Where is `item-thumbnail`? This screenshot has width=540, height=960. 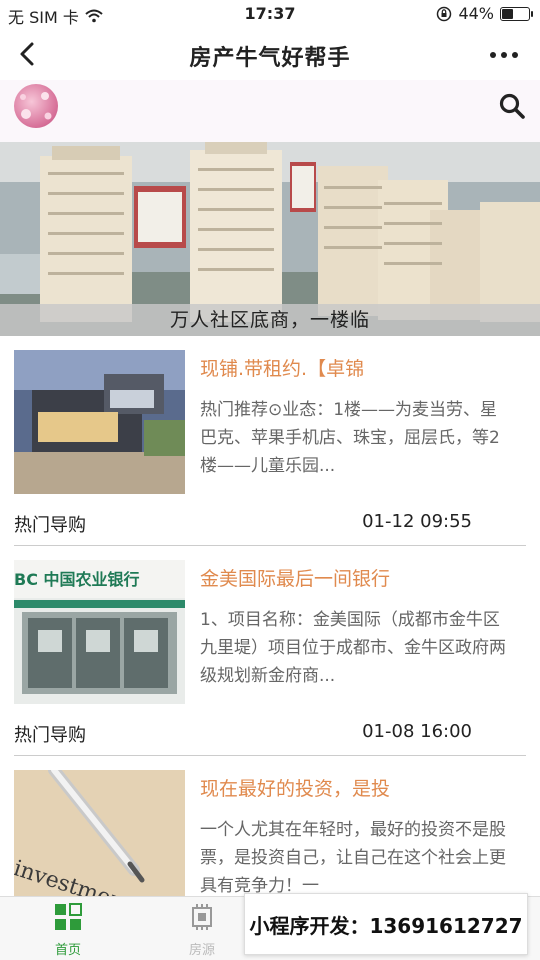 item-thumbnail is located at coordinates (99, 422).